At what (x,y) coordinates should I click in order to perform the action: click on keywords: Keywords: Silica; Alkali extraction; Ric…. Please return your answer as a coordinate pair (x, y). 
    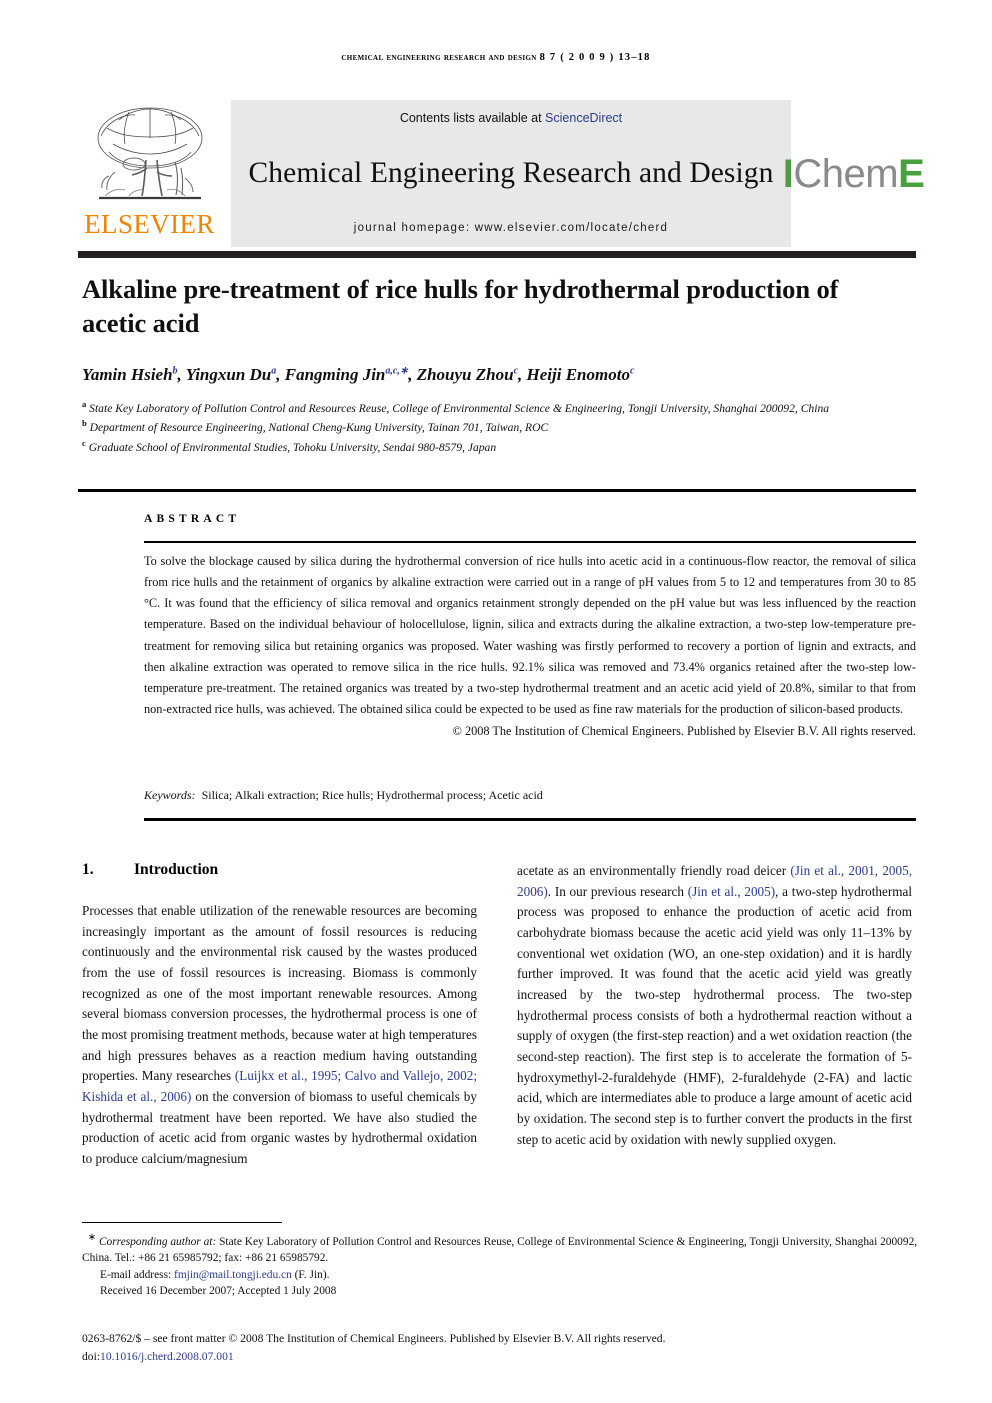
    Looking at the image, I should click on (530, 795).